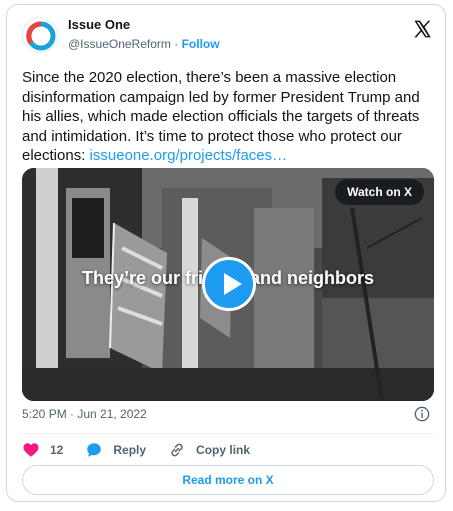 The width and height of the screenshot is (453, 511). I want to click on info-icon, so click(422, 414).